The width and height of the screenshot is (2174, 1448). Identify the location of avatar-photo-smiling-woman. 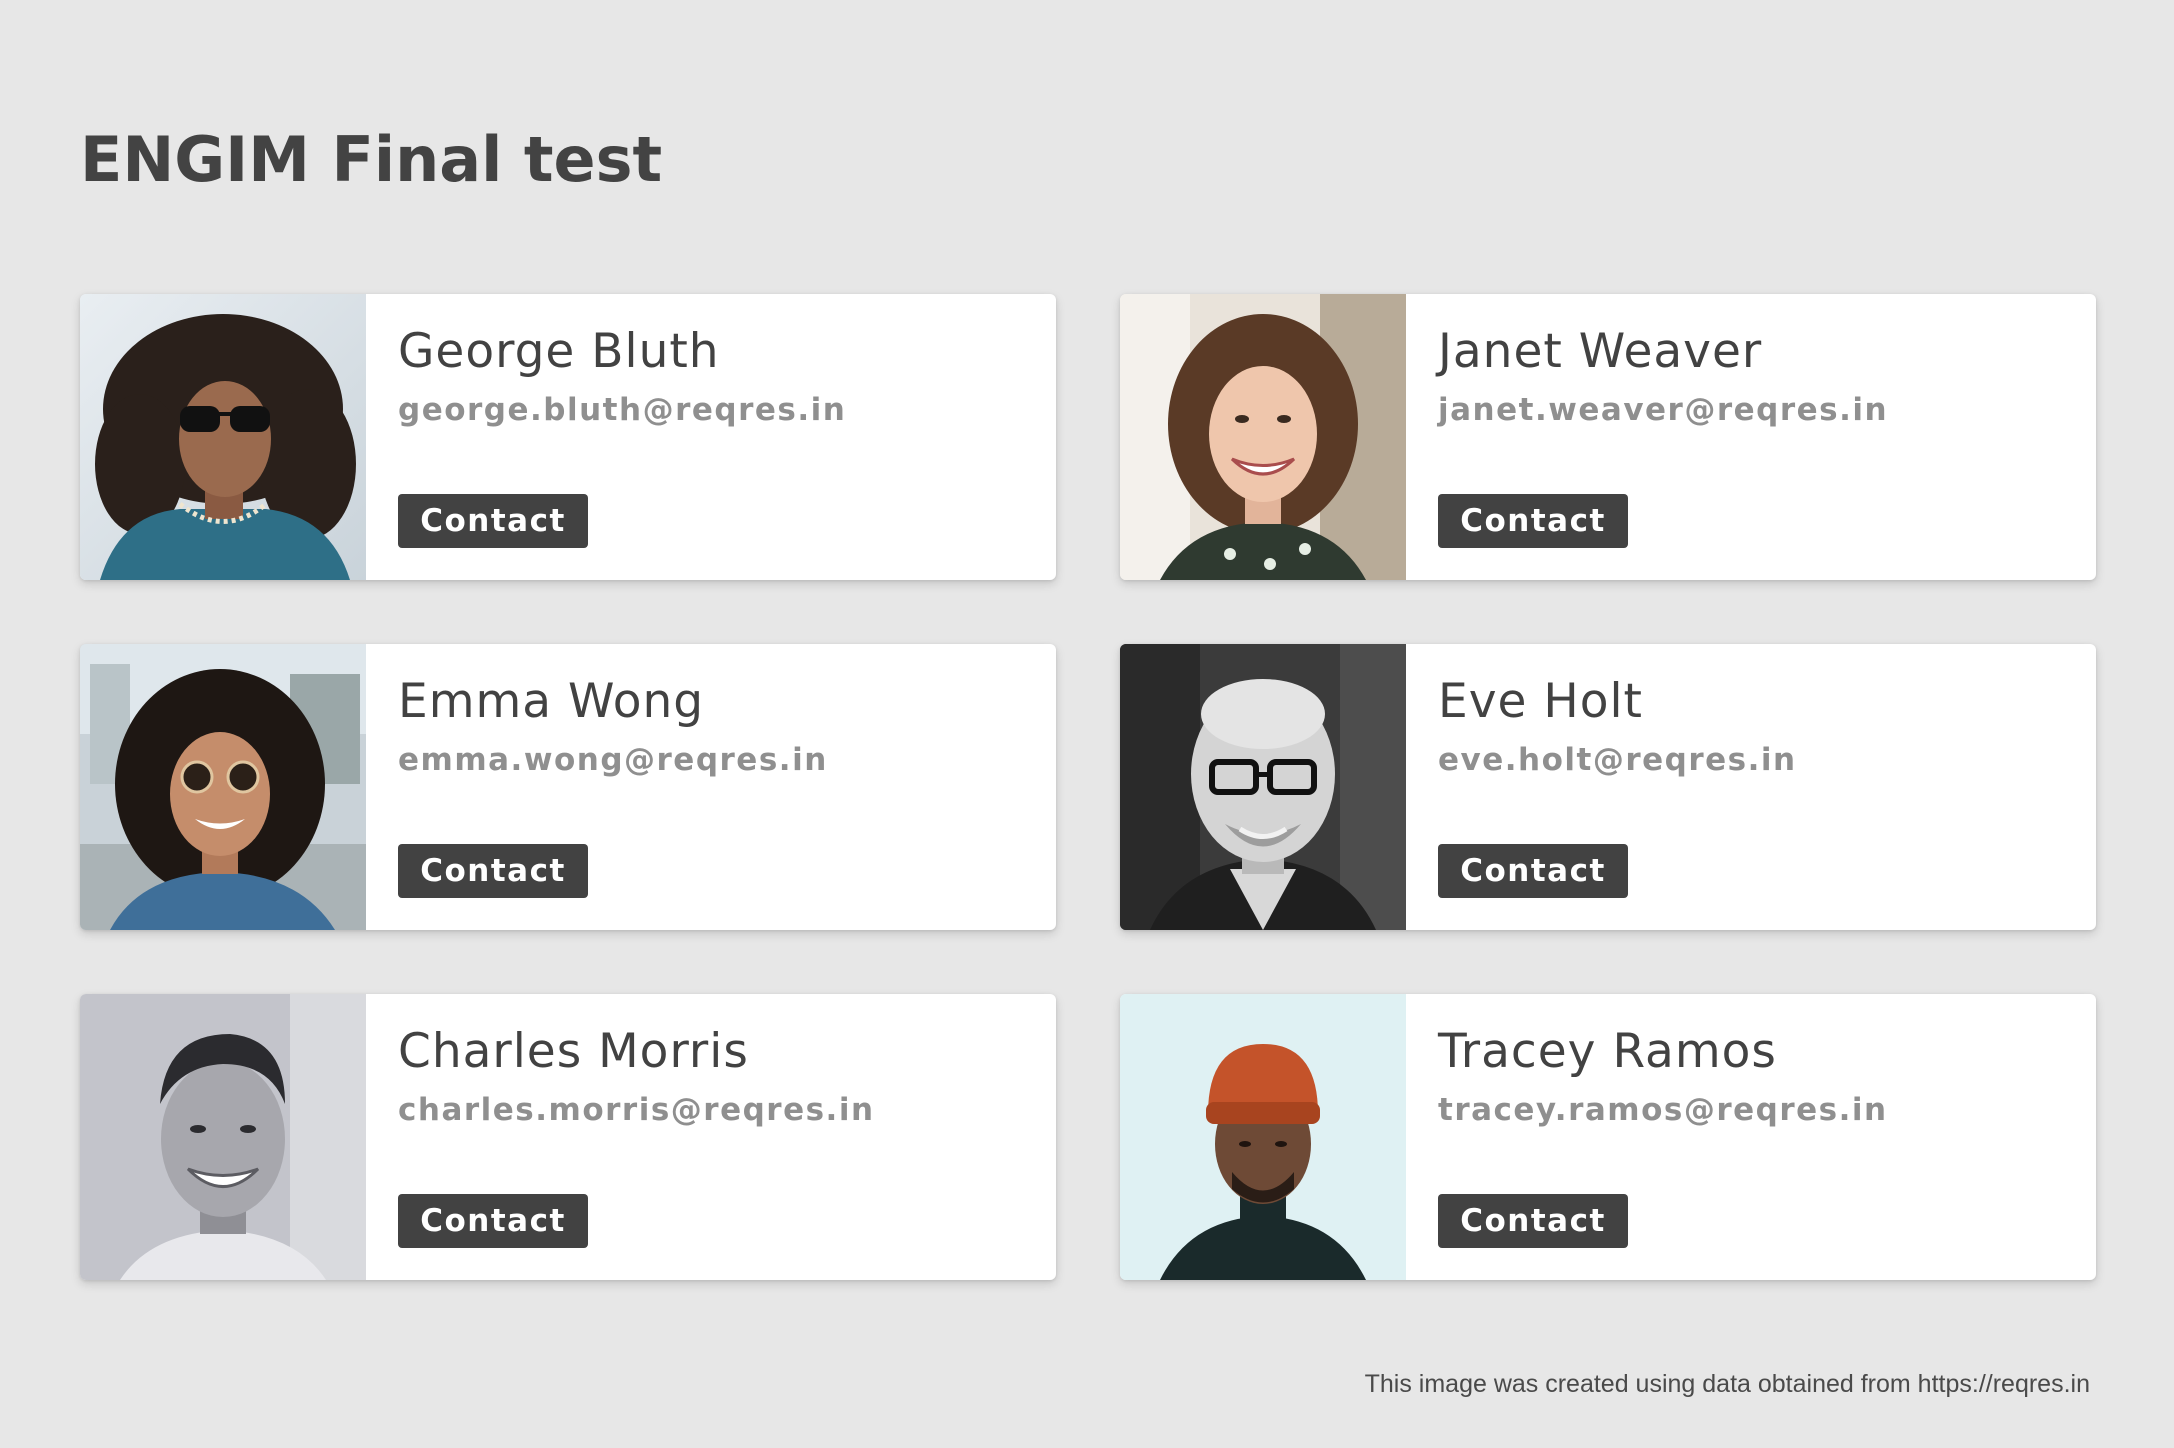
(1263, 437).